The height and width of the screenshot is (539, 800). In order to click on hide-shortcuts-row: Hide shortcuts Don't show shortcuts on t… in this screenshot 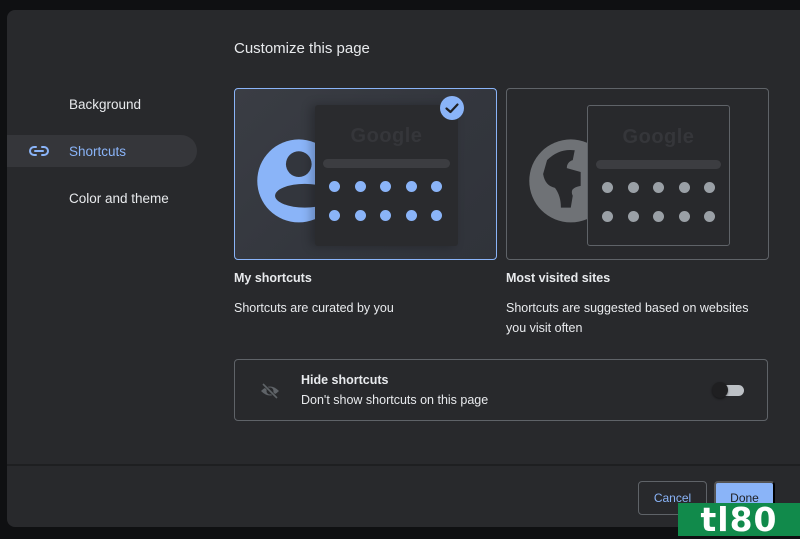, I will do `click(501, 390)`.